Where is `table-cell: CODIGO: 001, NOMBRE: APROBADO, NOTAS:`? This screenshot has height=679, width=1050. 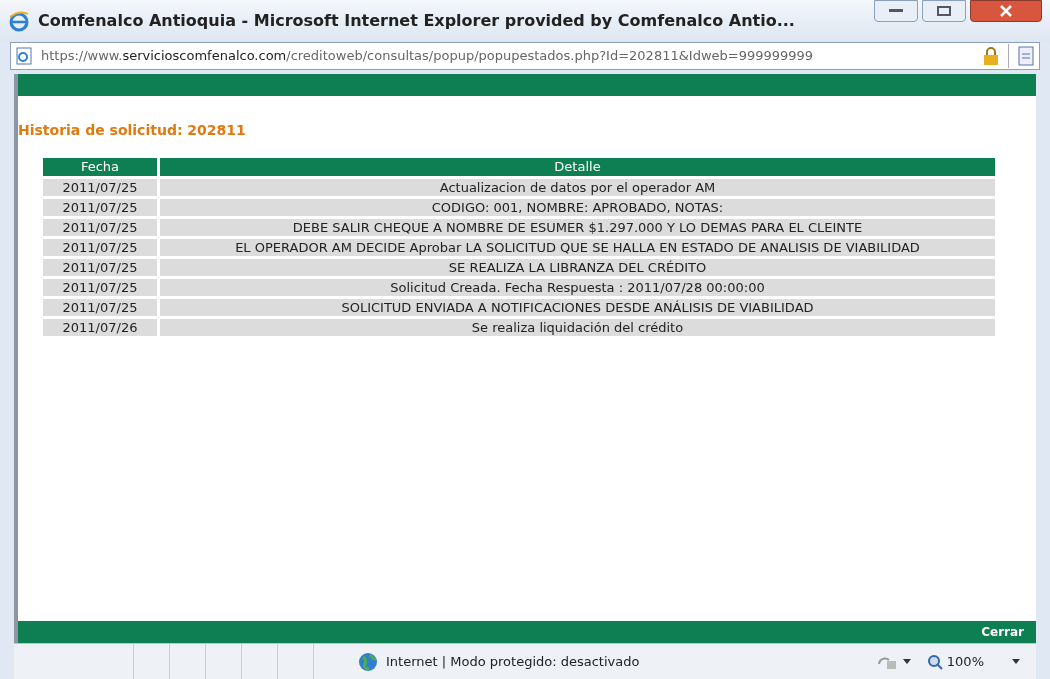
table-cell: CODIGO: 001, NOMBRE: APROBADO, NOTAS: is located at coordinates (577, 207).